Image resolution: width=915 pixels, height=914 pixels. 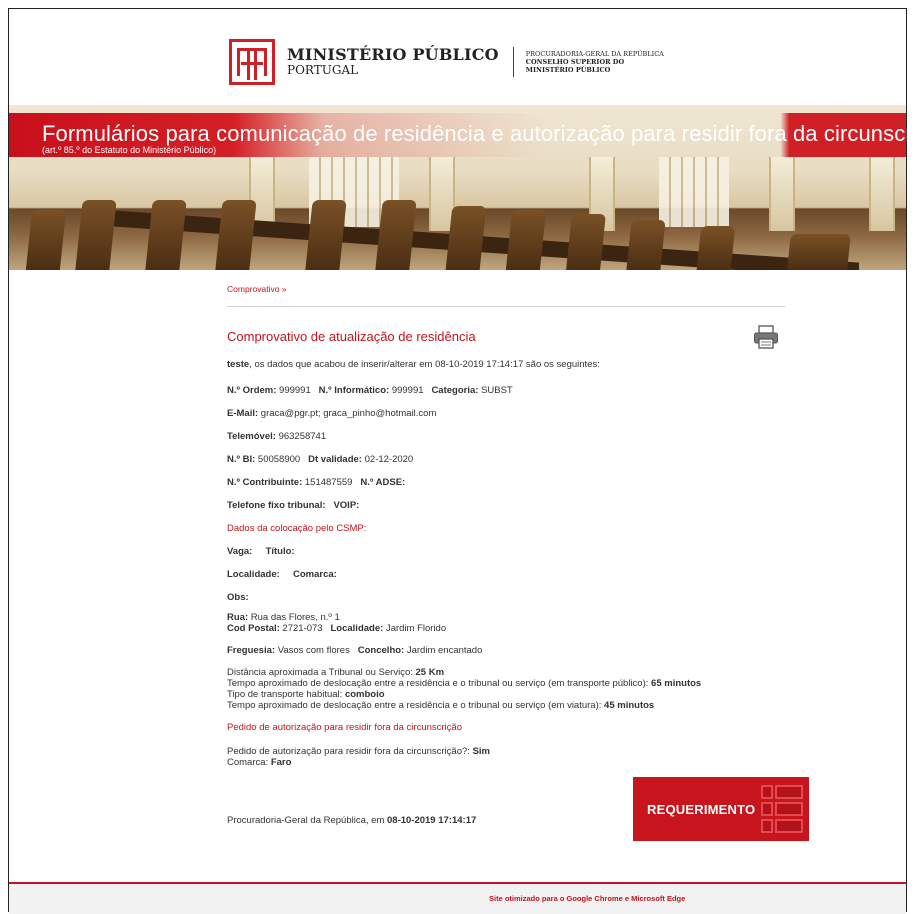 What do you see at coordinates (507, 289) in the screenshot?
I see `breadcrumb-comprovativo: Comprovativo »` at bounding box center [507, 289].